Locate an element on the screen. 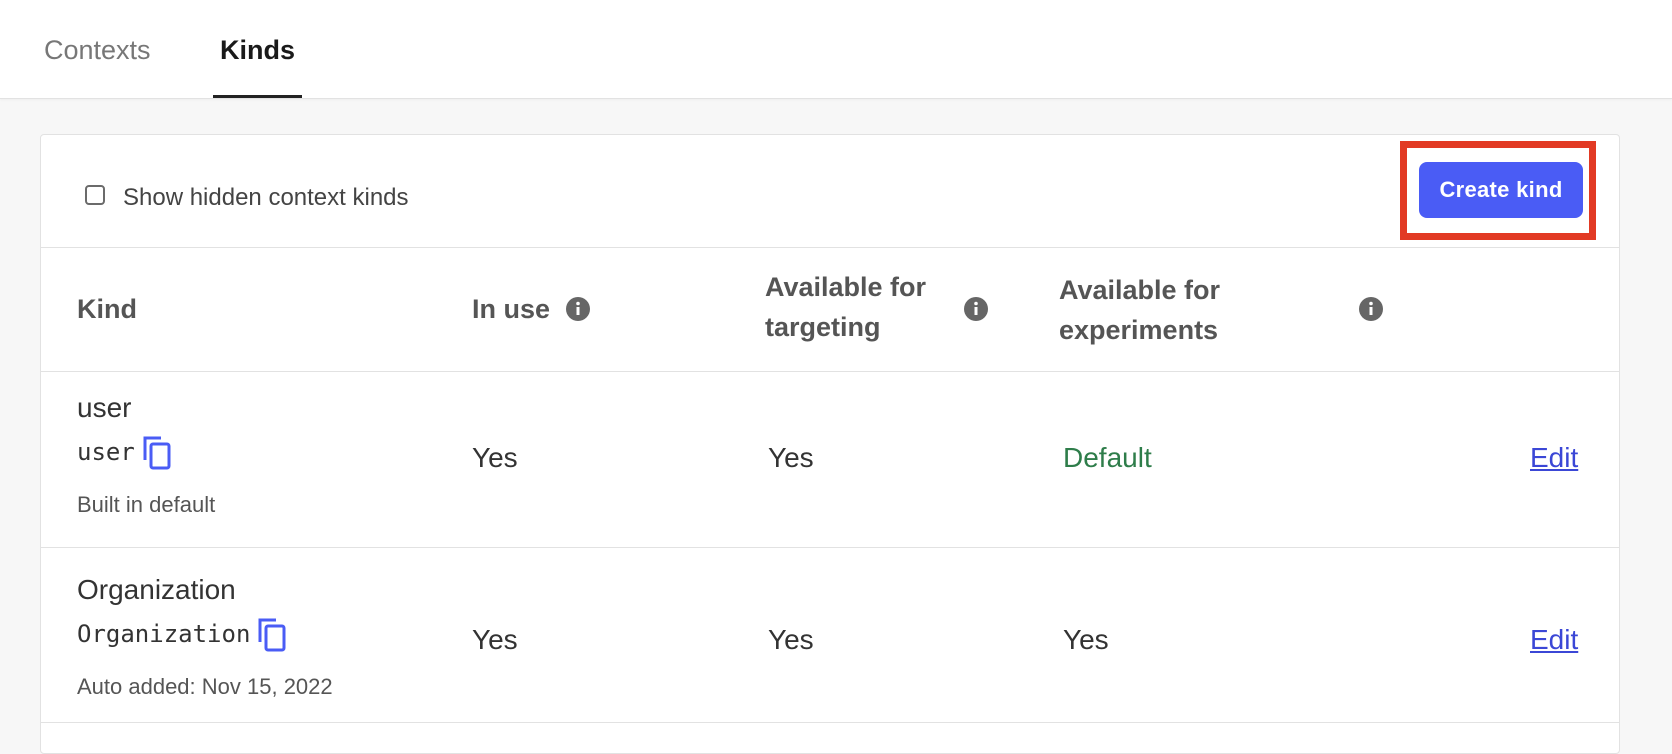 This screenshot has height=754, width=1672. header-targeting-line1: Available for is located at coordinates (846, 287).